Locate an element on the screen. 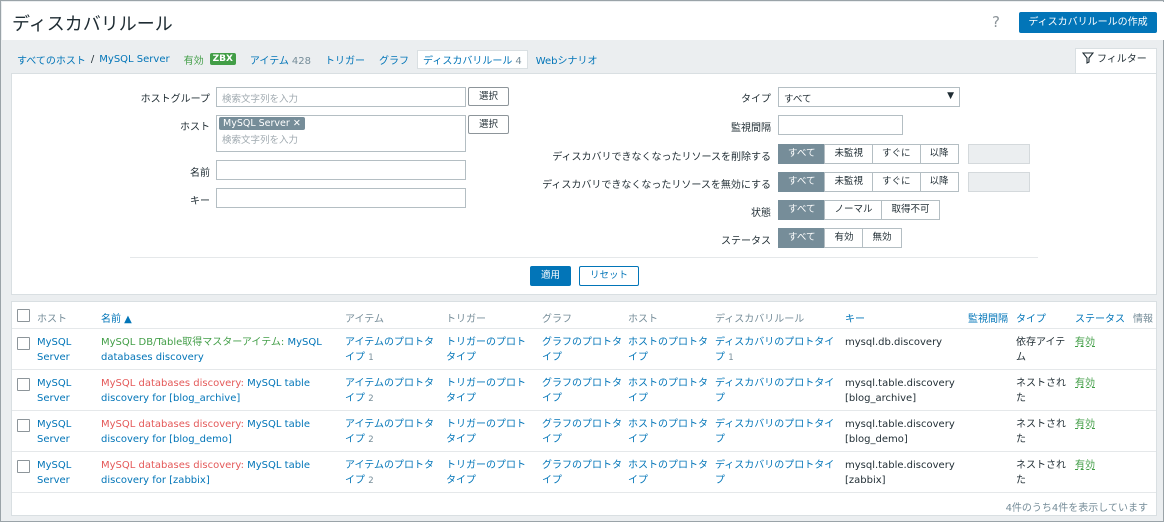 This screenshot has width=1164, height=522. state-normal: ノーマル is located at coordinates (853, 210).